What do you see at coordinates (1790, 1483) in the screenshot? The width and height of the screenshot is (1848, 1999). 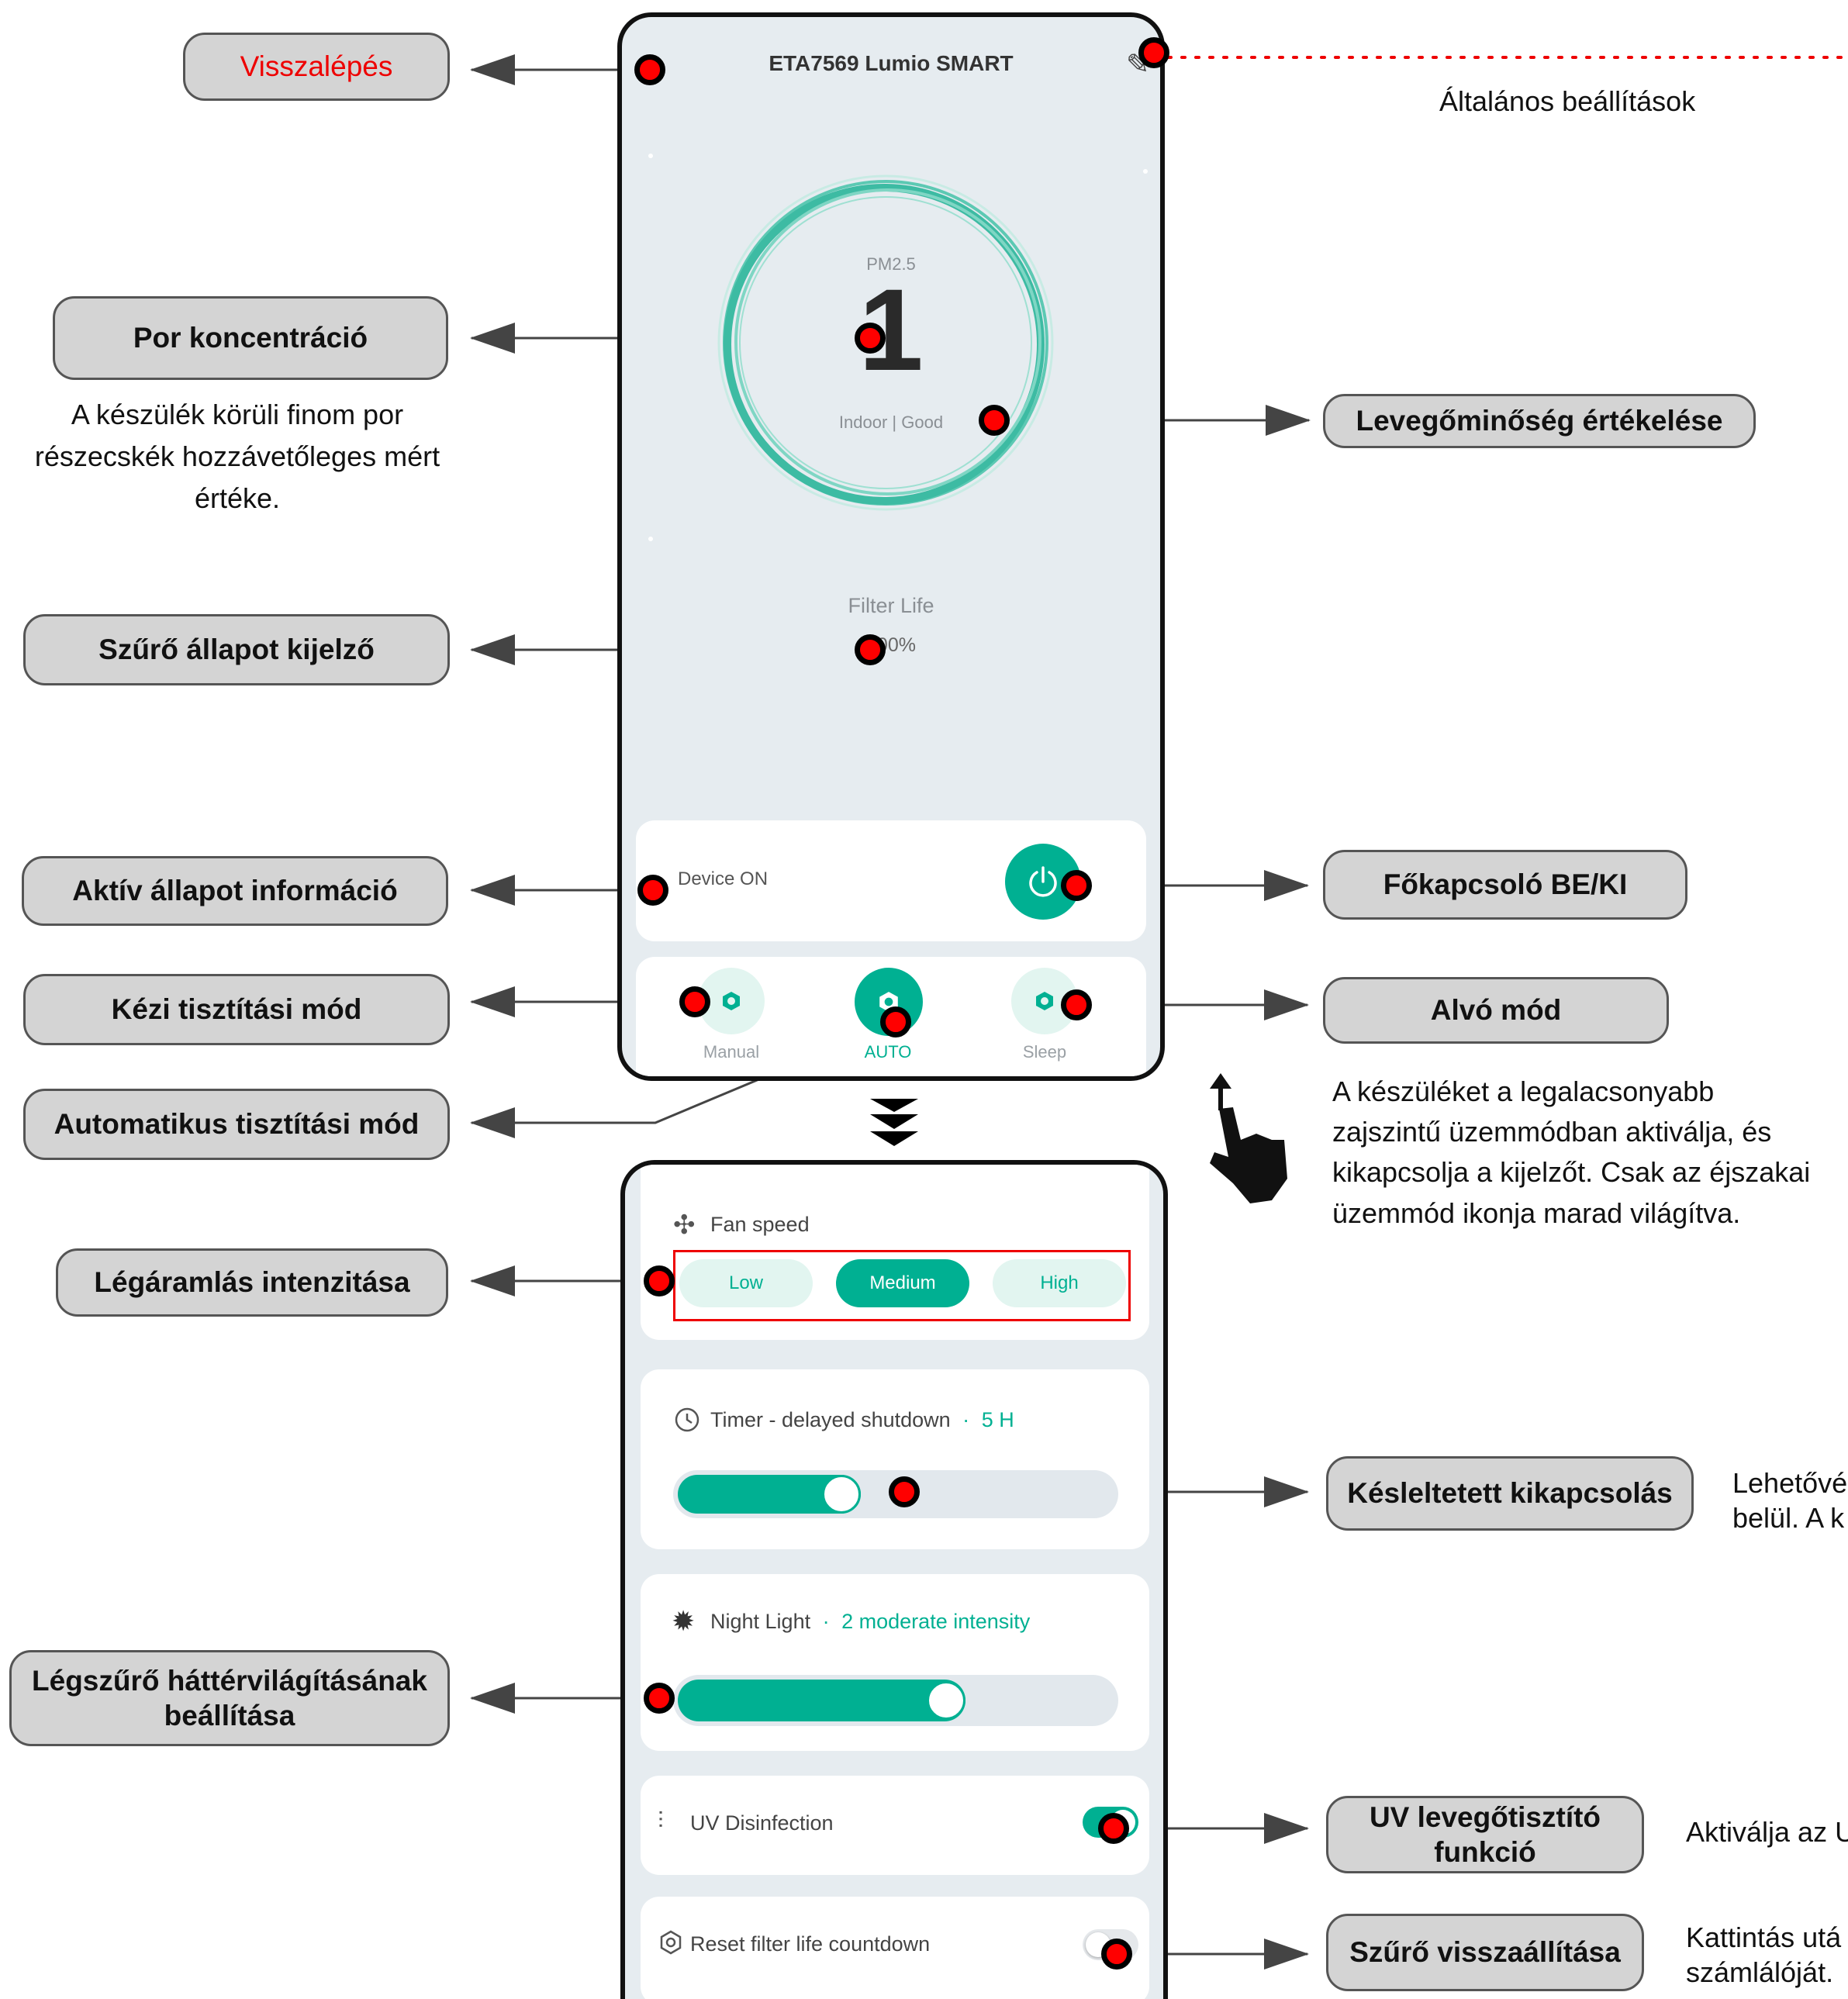 I see `desc-timer-line: Lehetővé` at bounding box center [1790, 1483].